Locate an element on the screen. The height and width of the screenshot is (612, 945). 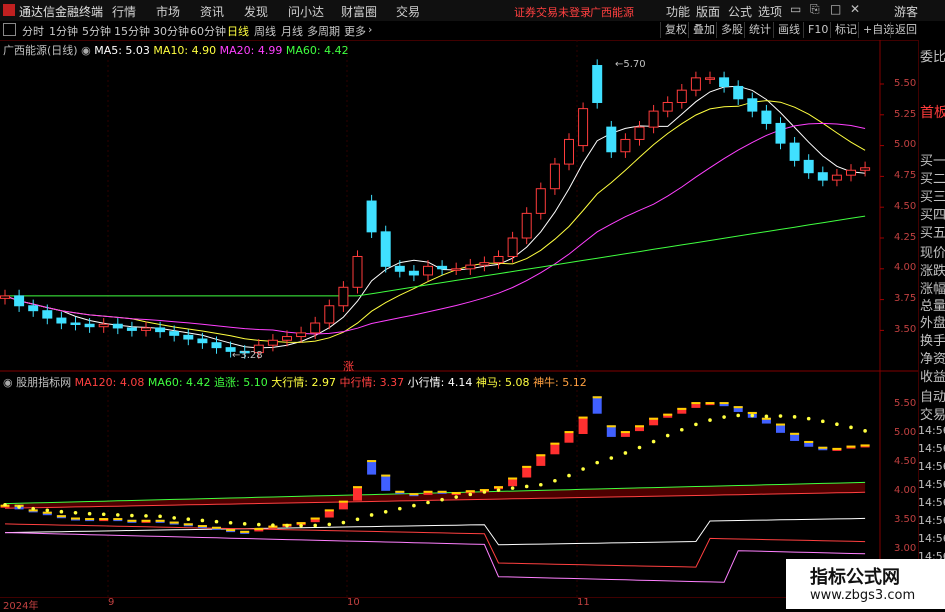
login-status: 证券交易未登录 is located at coordinates (552, 12).